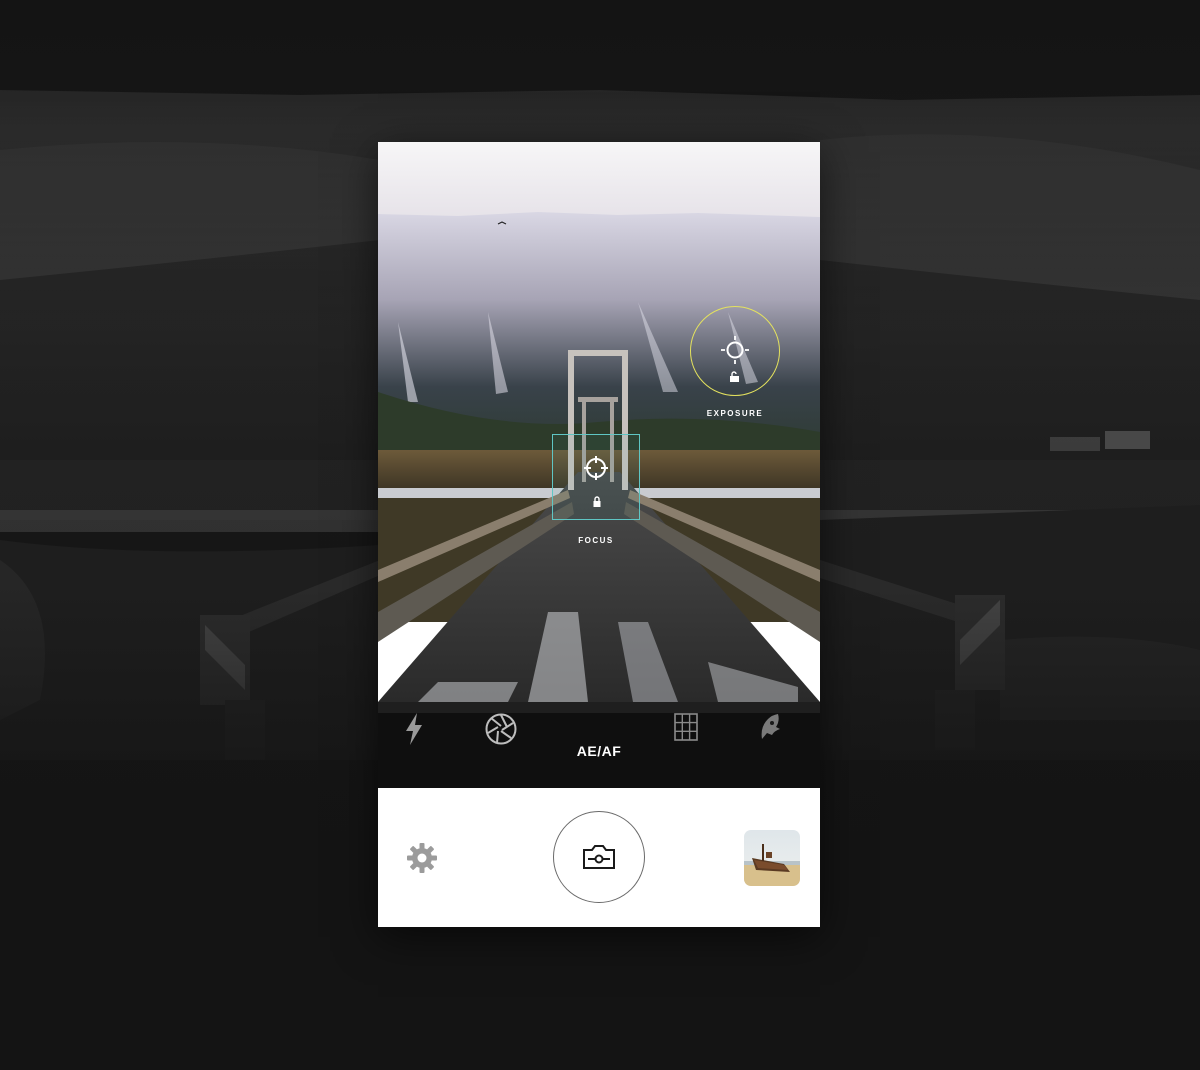  I want to click on ae-af-lock-button: AE/AF, so click(599, 750).